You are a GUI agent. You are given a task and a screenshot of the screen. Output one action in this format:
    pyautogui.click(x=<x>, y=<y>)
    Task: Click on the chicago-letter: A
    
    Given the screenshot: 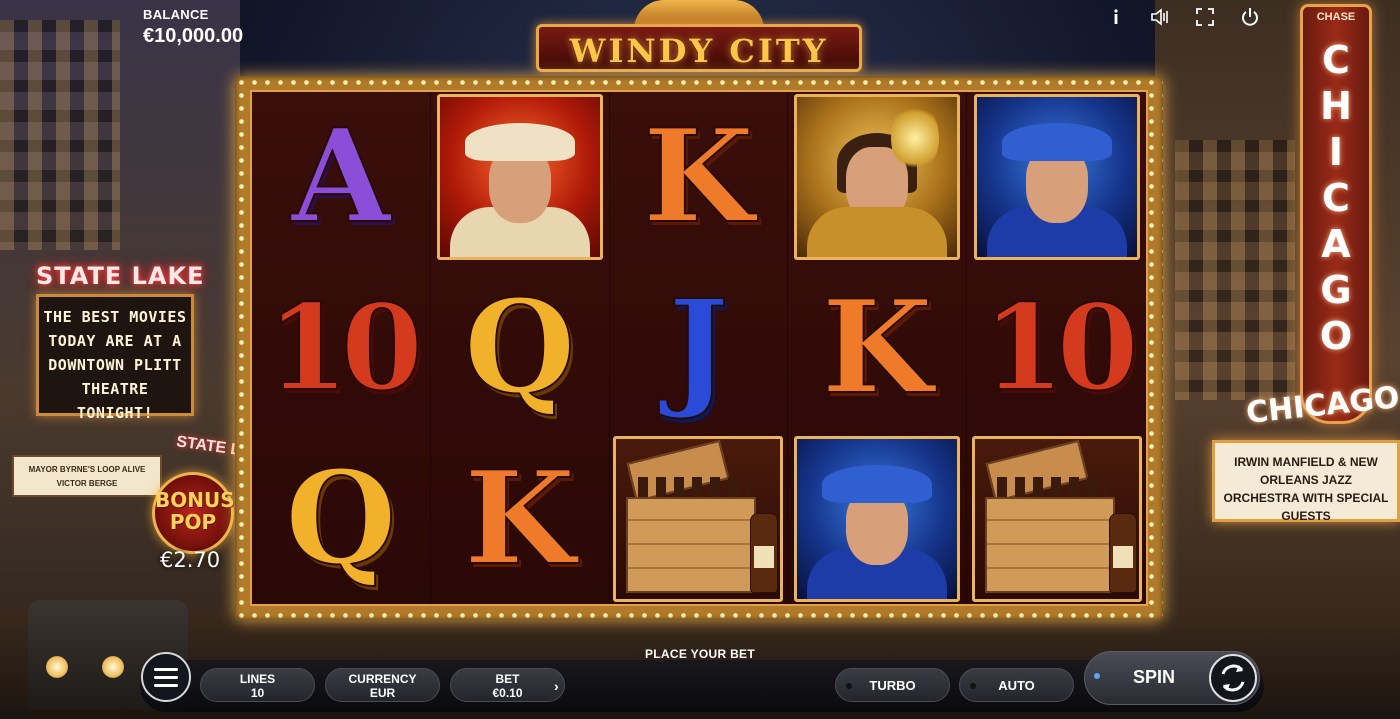 What is the action you would take?
    pyautogui.click(x=1336, y=244)
    